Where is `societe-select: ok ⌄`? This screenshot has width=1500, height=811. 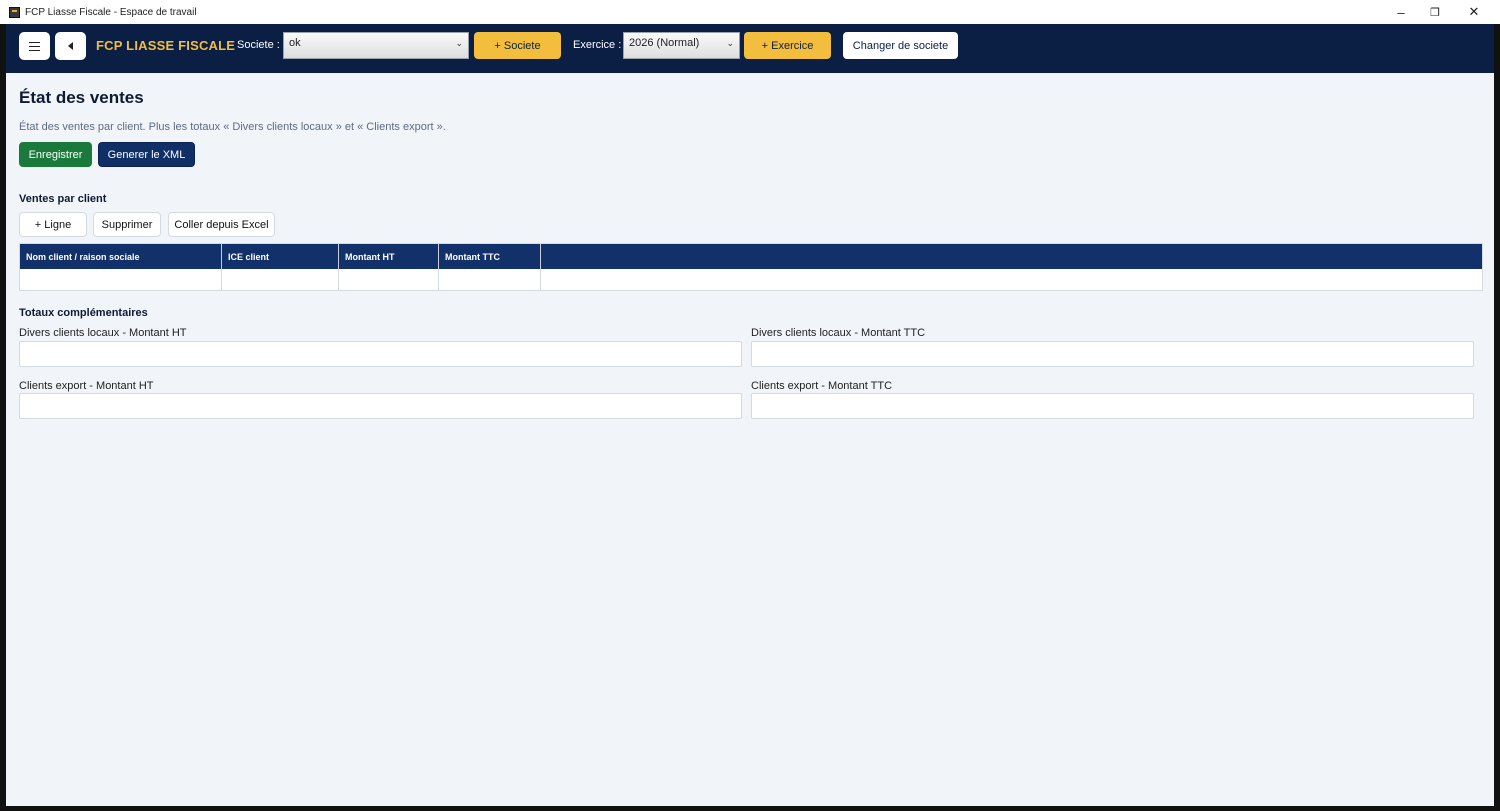 societe-select: ok ⌄ is located at coordinates (376, 45).